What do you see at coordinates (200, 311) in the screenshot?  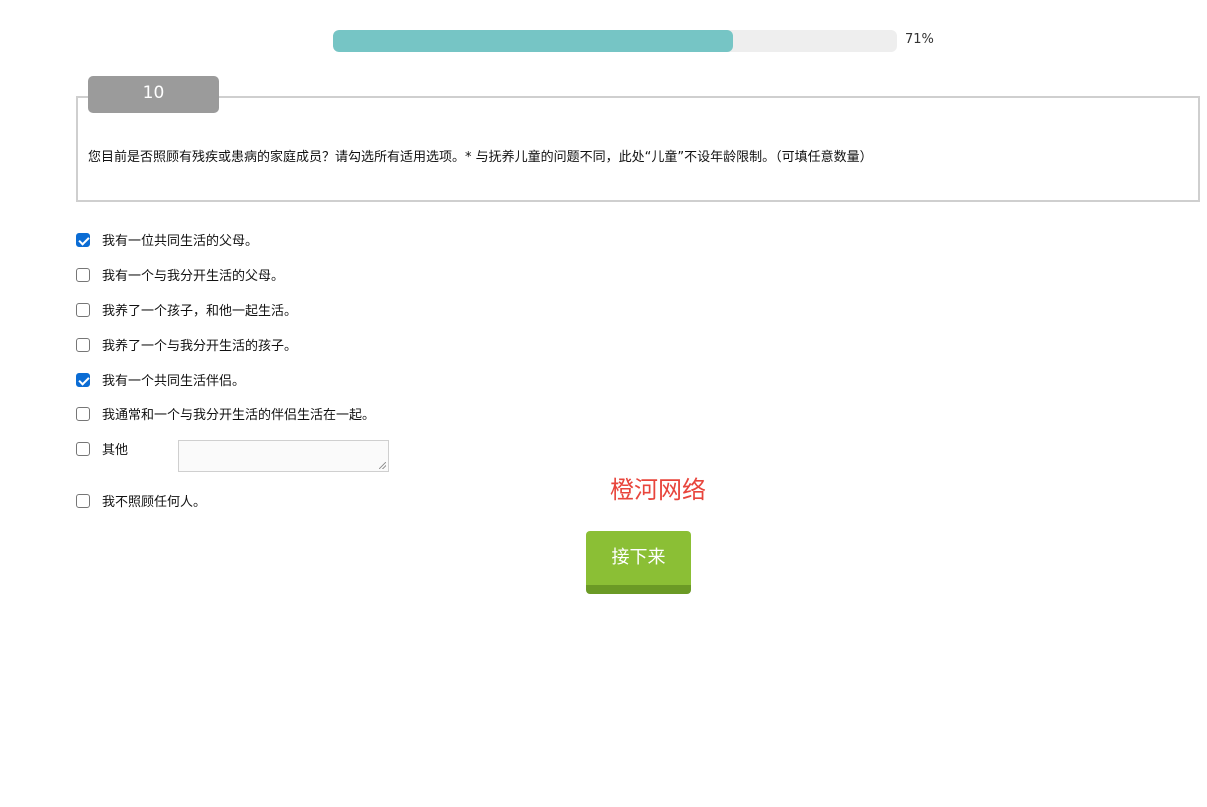 I see `option-label: 我养了一个孩子，和他一起生活。` at bounding box center [200, 311].